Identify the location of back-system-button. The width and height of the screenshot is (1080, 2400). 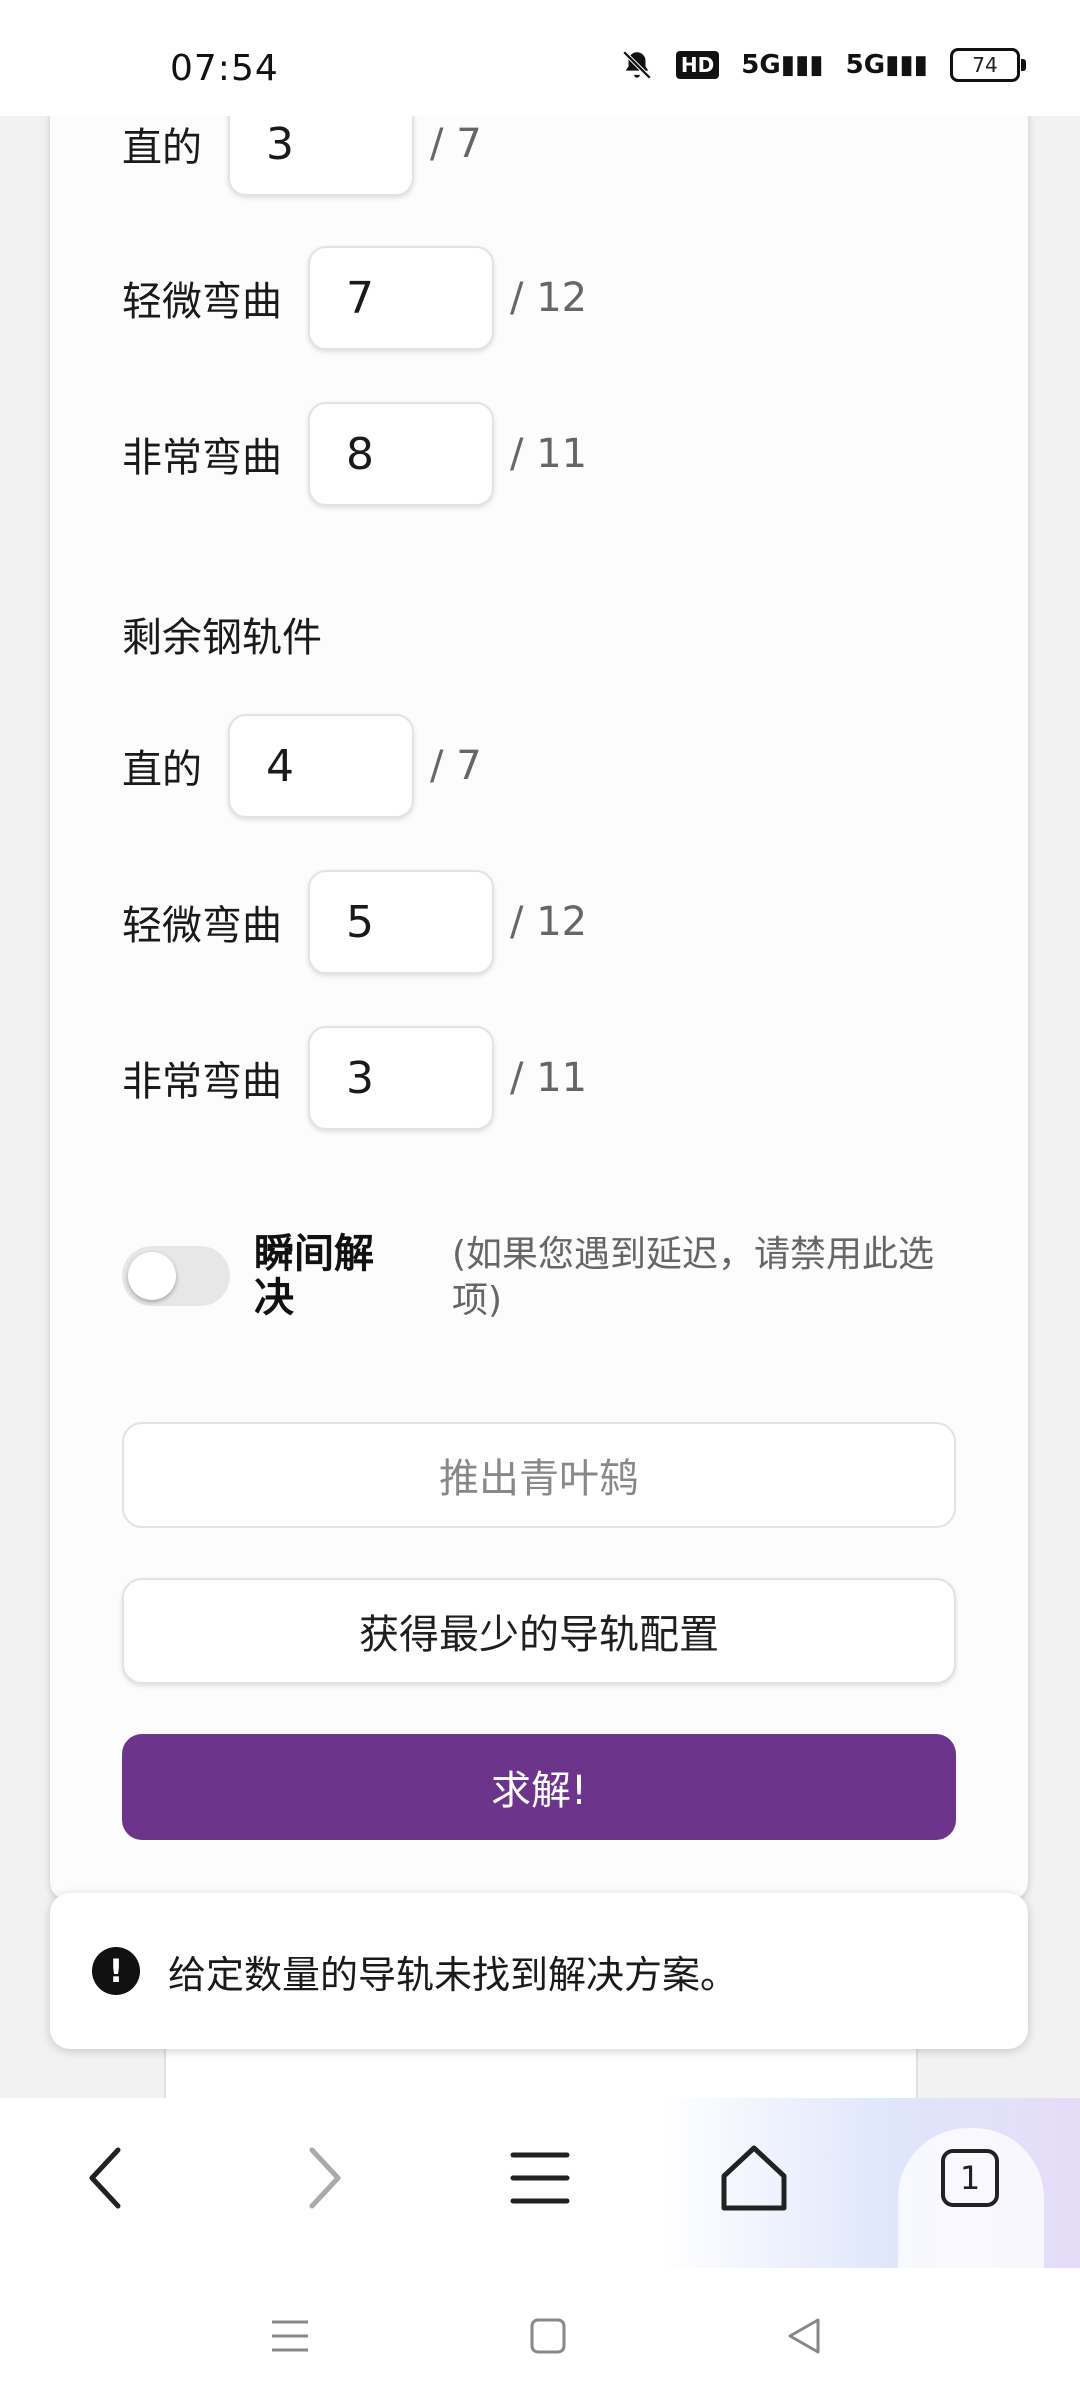
(804, 2336).